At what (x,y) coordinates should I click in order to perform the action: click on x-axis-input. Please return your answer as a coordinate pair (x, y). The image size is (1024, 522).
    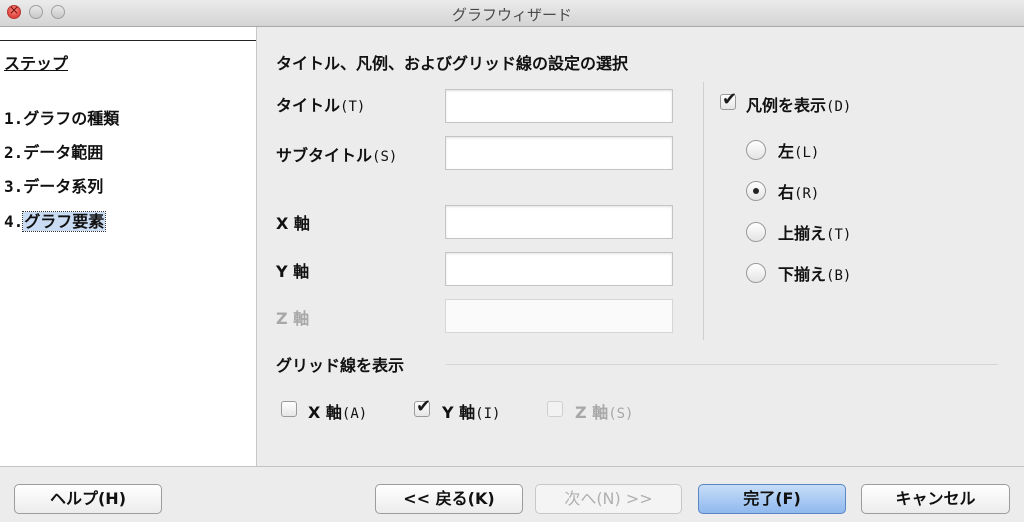
    Looking at the image, I should click on (559, 222).